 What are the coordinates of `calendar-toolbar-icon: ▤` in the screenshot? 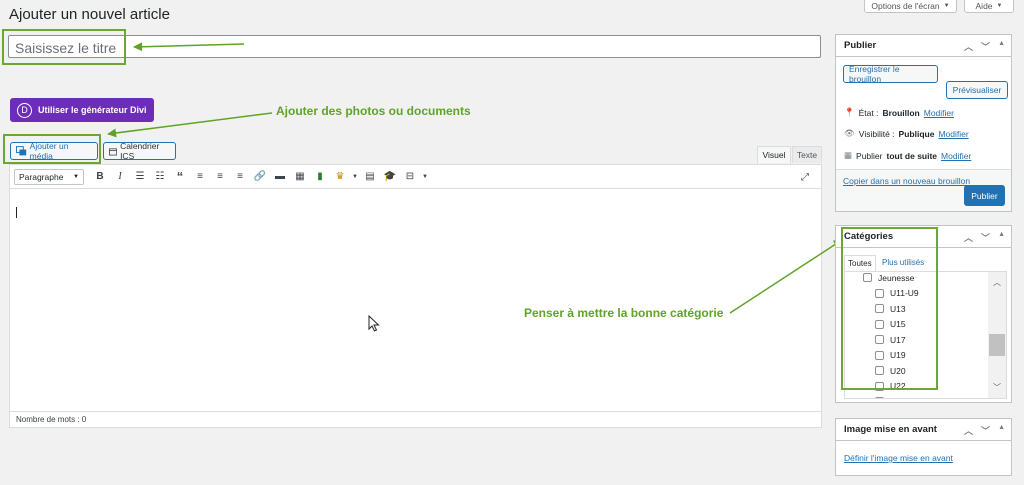 It's located at (370, 177).